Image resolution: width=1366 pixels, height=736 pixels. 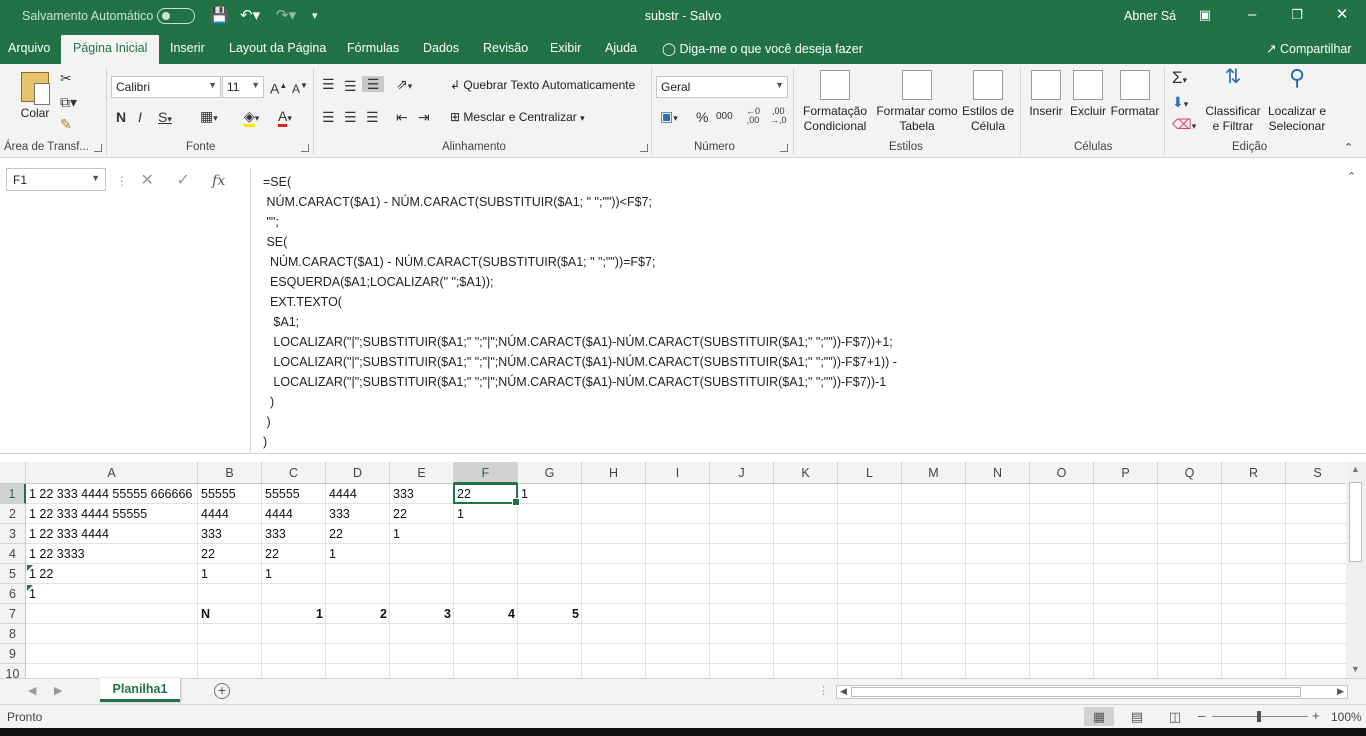 I want to click on align-top-icon: ☰, so click(x=328, y=84).